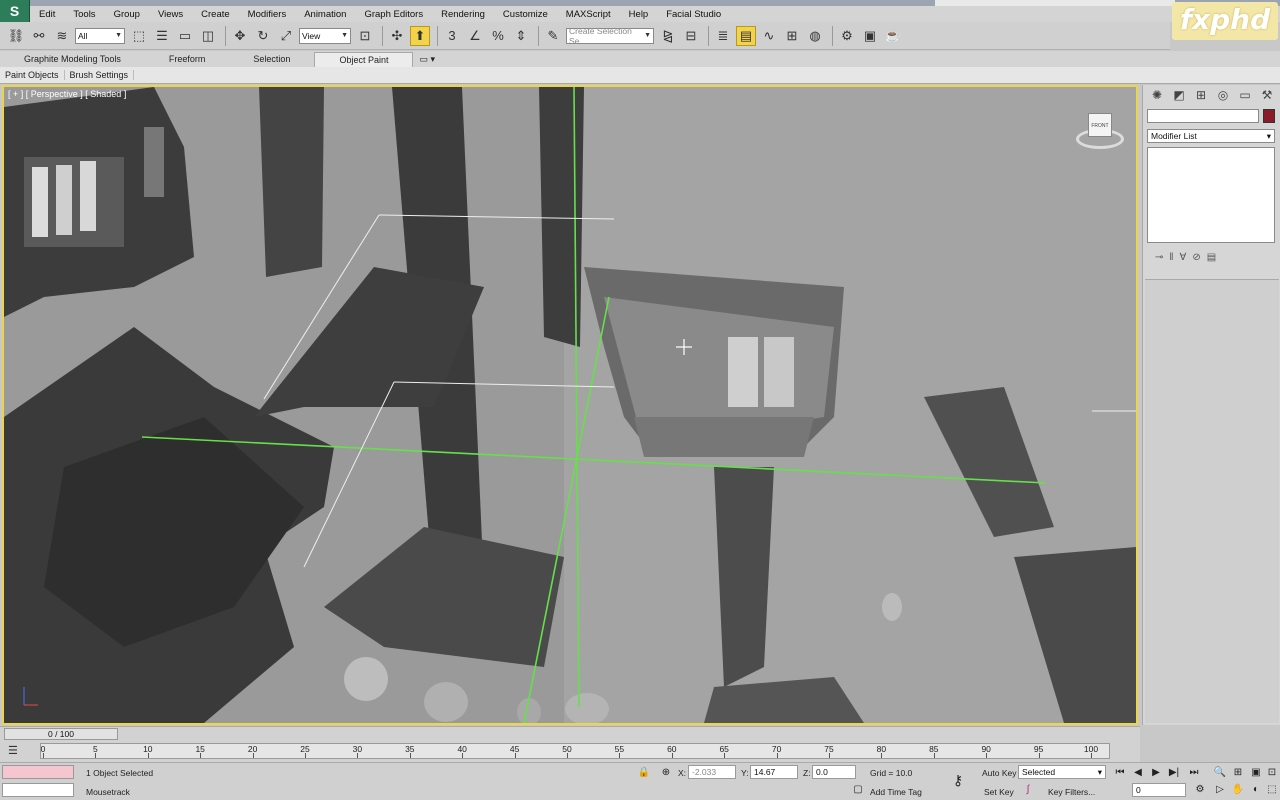  What do you see at coordinates (62, 36) in the screenshot?
I see `bind-space-warp-icon: ≋` at bounding box center [62, 36].